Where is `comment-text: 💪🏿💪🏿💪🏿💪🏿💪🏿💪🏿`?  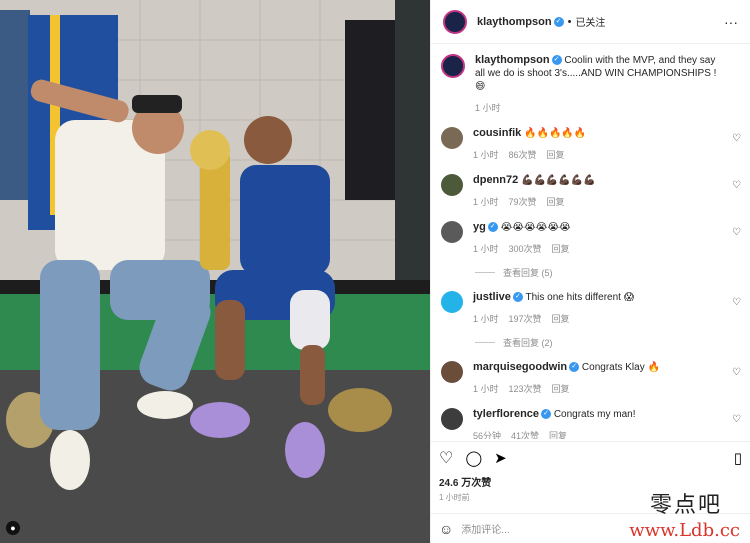
comment-text: 💪🏿💪🏿💪🏿💪🏿💪🏿💪🏿 is located at coordinates (558, 180).